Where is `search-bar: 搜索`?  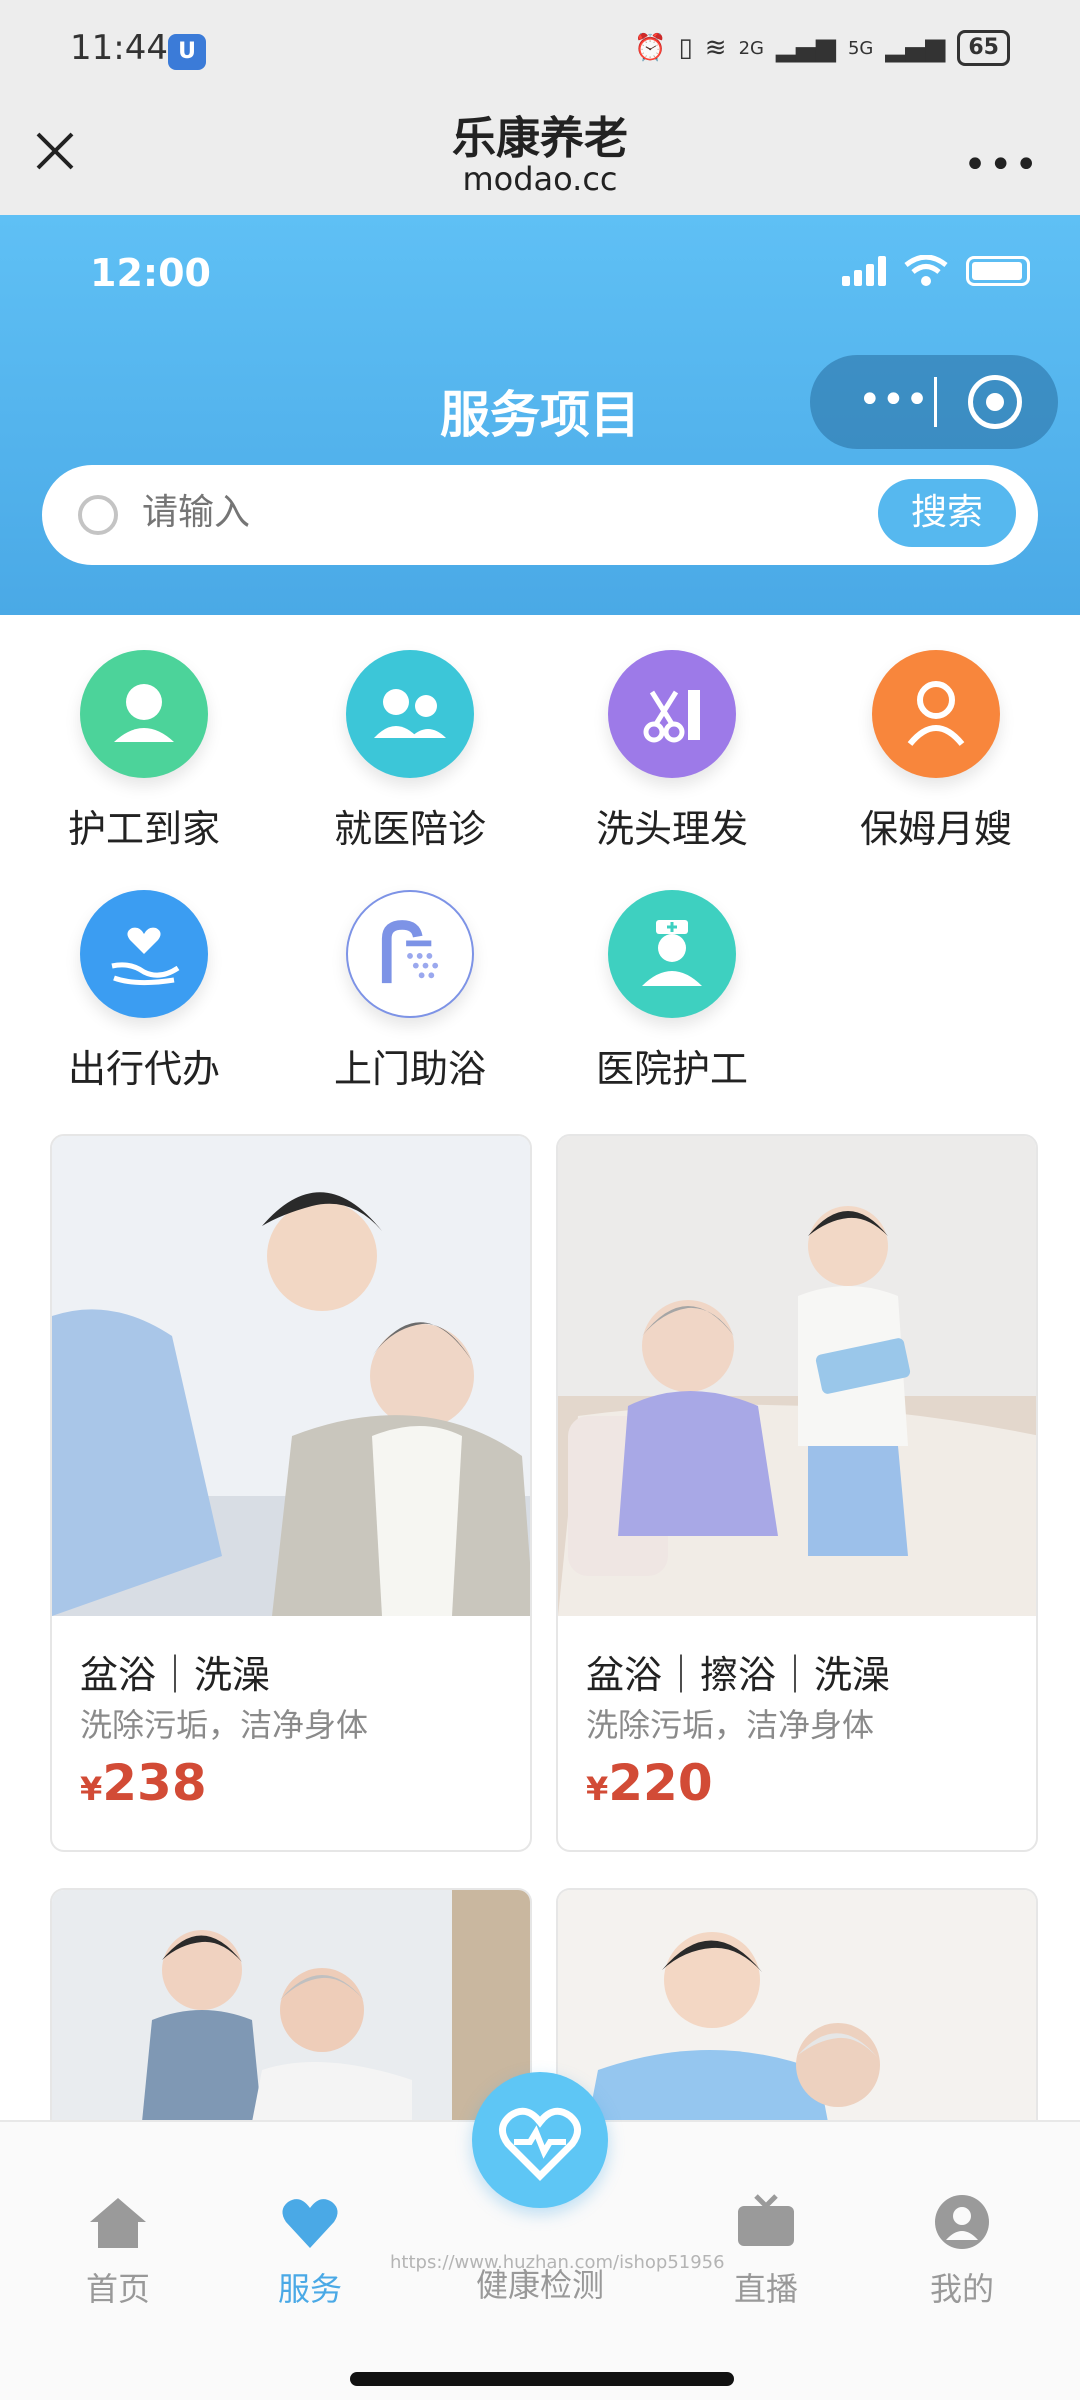
search-bar: 搜索 is located at coordinates (540, 515).